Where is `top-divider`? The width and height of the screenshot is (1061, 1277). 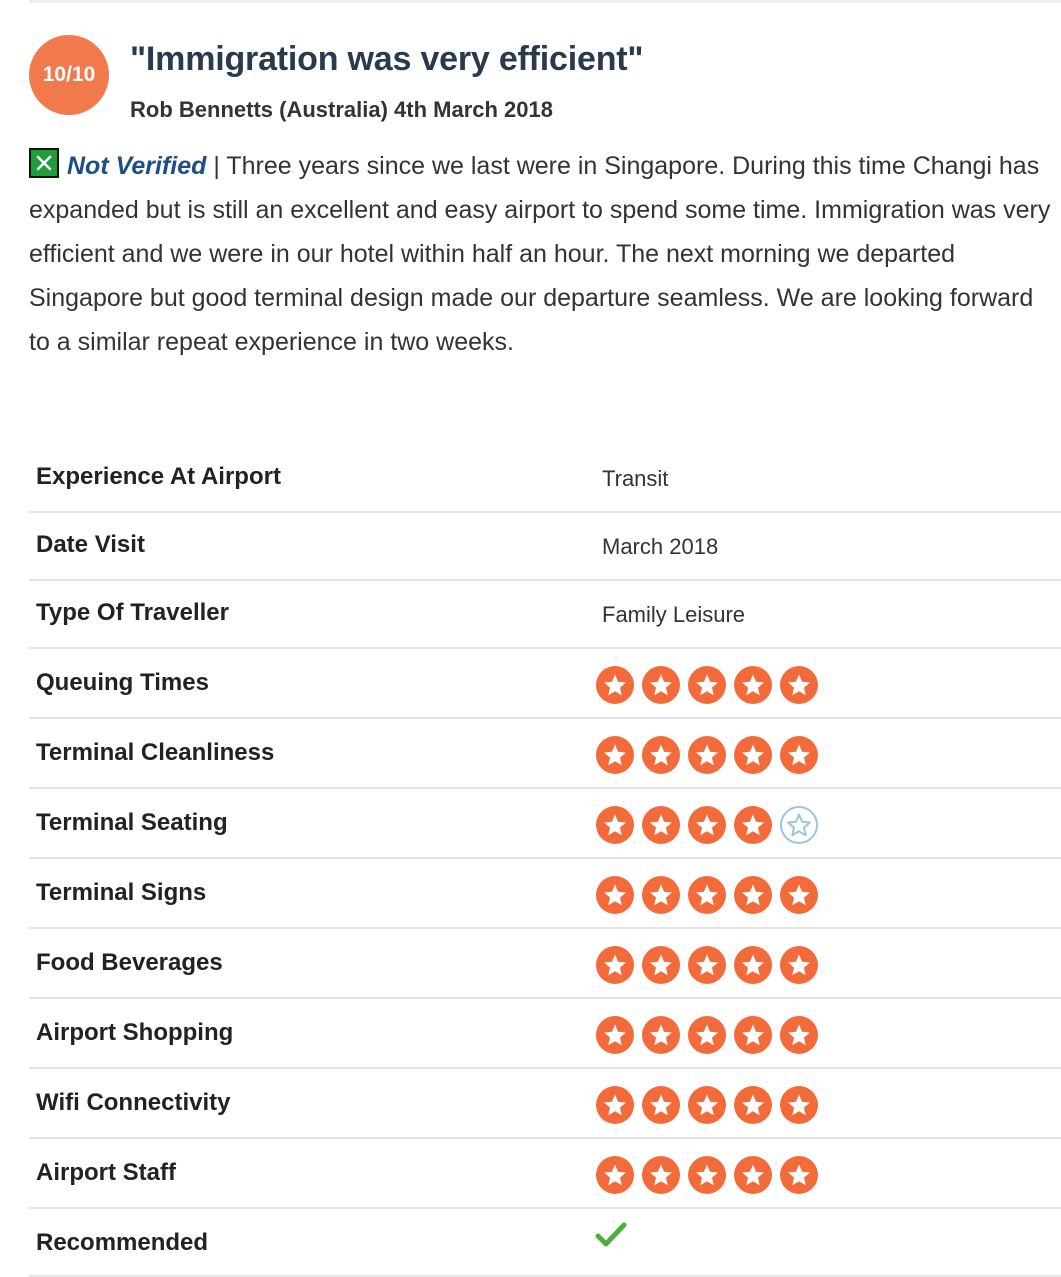
top-divider is located at coordinates (545, 1).